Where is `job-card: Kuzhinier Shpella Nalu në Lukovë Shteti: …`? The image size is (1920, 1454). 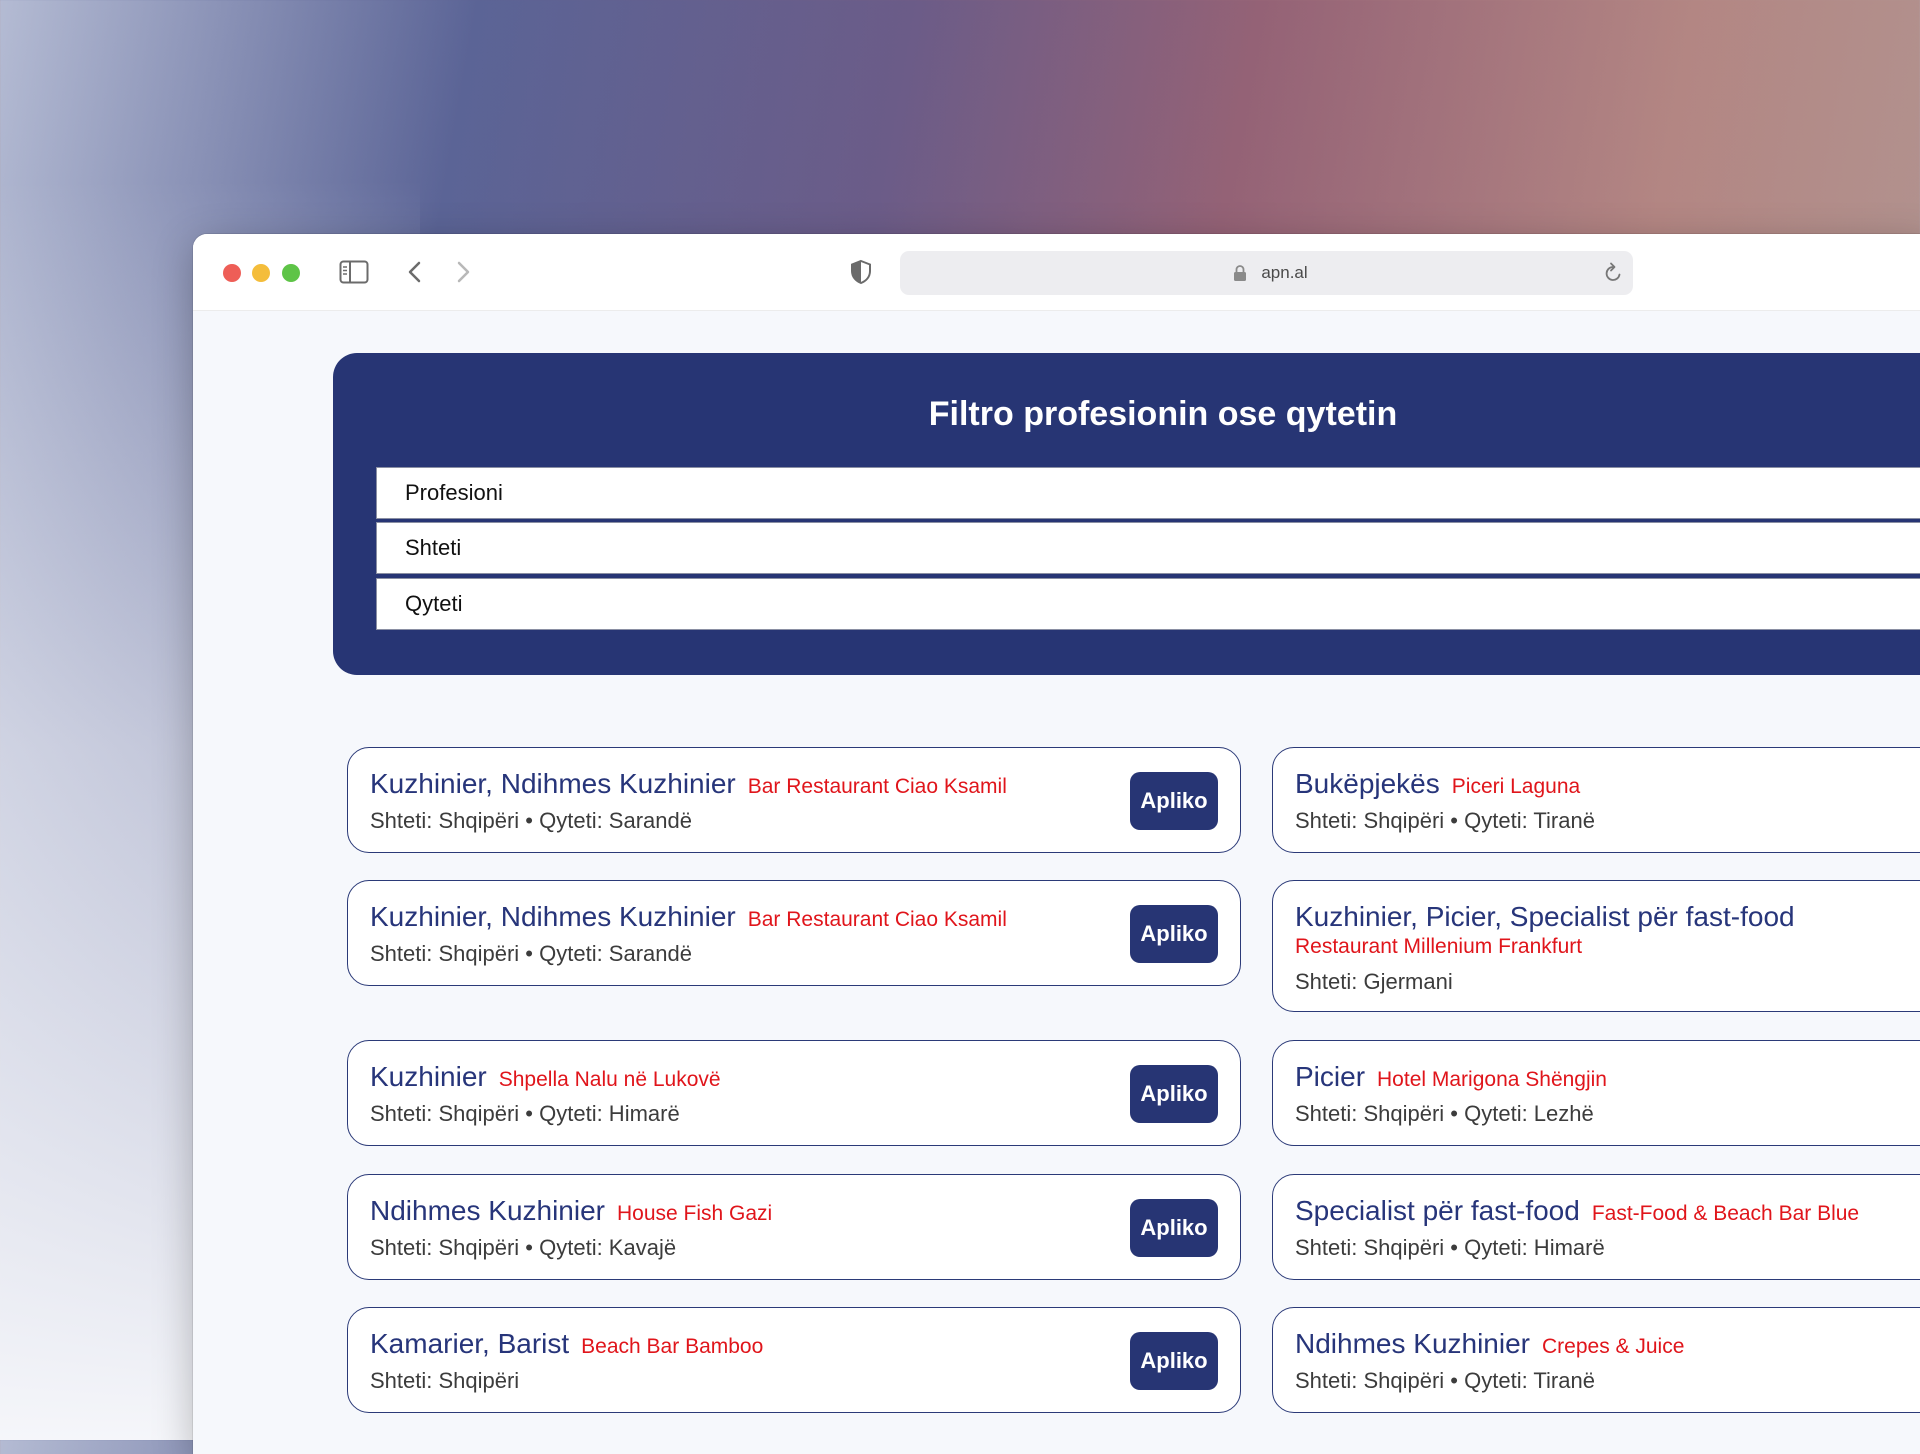 job-card: Kuzhinier Shpella Nalu në Lukovë Shteti: … is located at coordinates (794, 1093).